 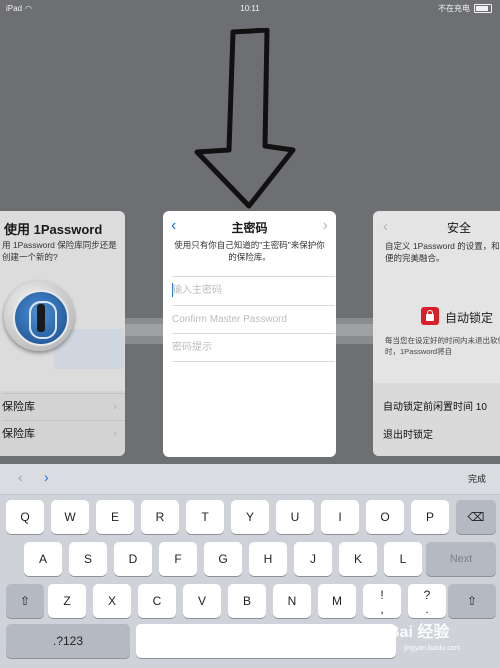 What do you see at coordinates (178, 559) in the screenshot?
I see `key-f: F` at bounding box center [178, 559].